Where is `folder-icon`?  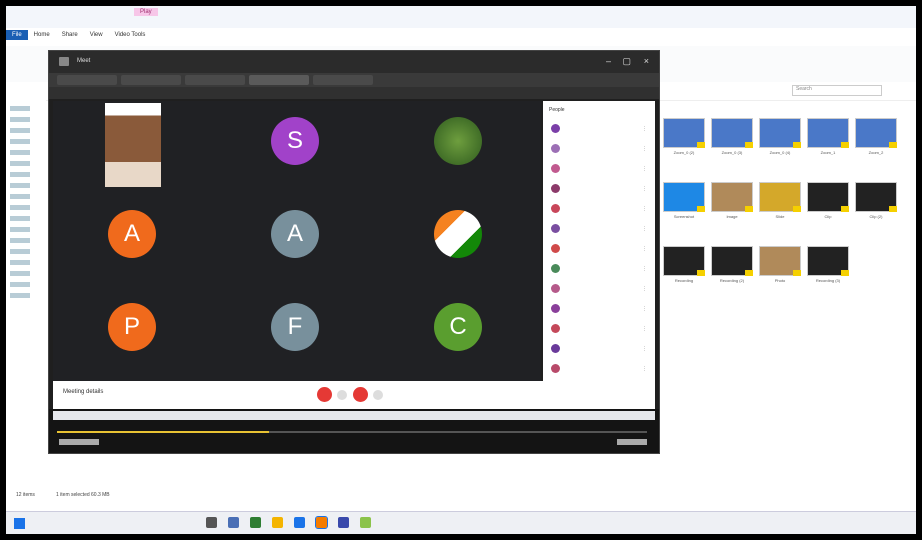 folder-icon is located at coordinates (277, 522).